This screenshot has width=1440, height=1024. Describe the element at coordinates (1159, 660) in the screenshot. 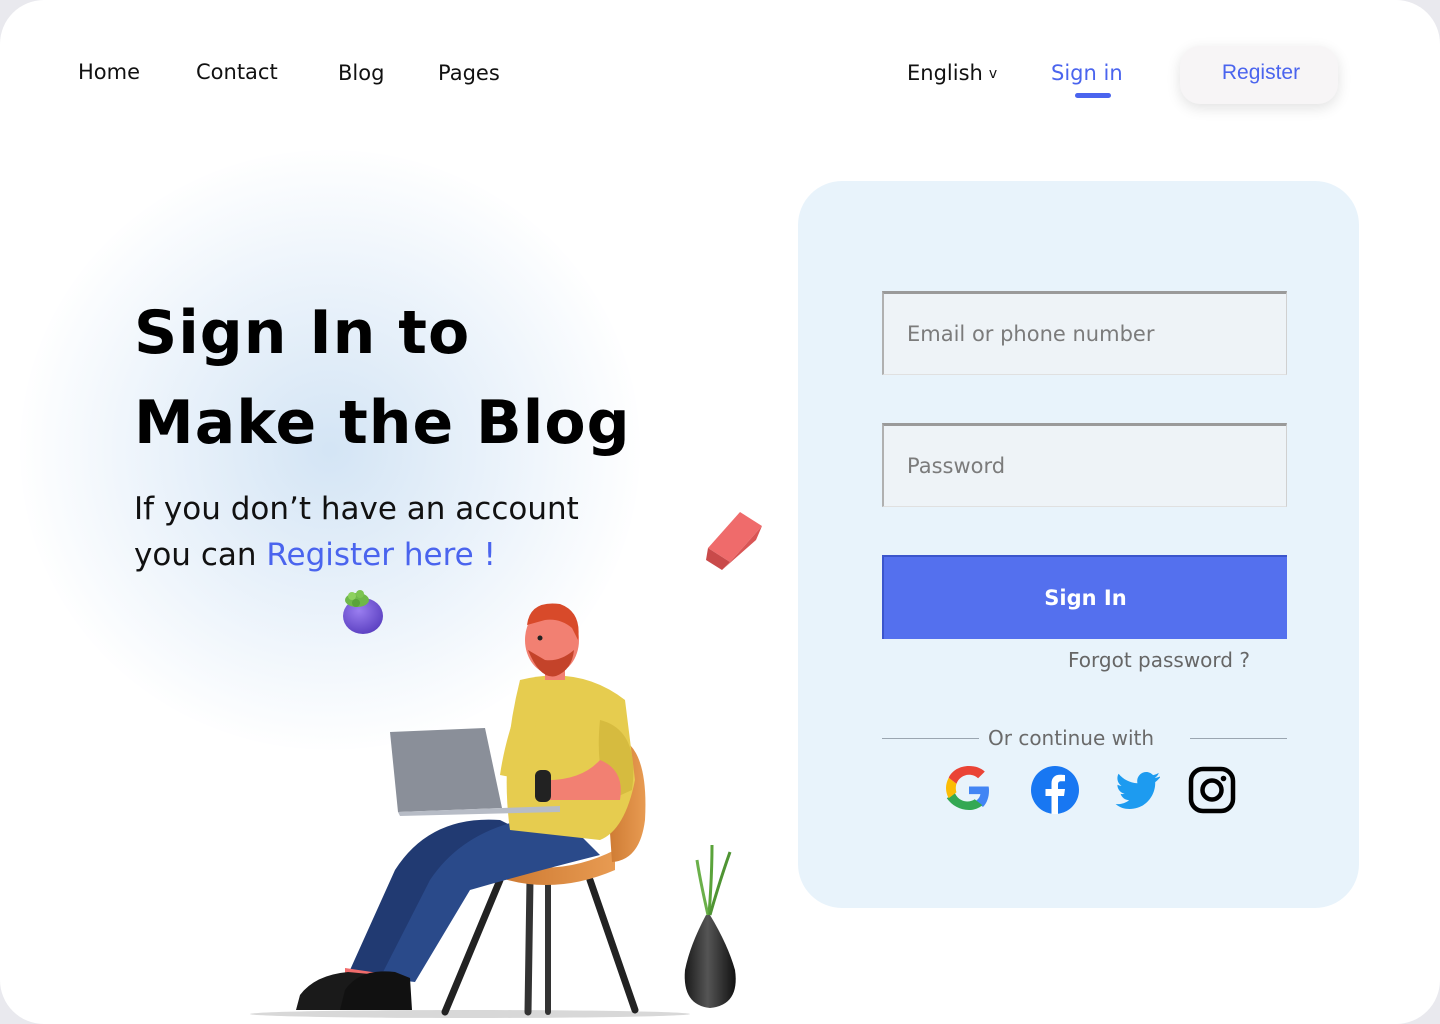

I see `forgot-password-link: Forgot password ?` at that location.